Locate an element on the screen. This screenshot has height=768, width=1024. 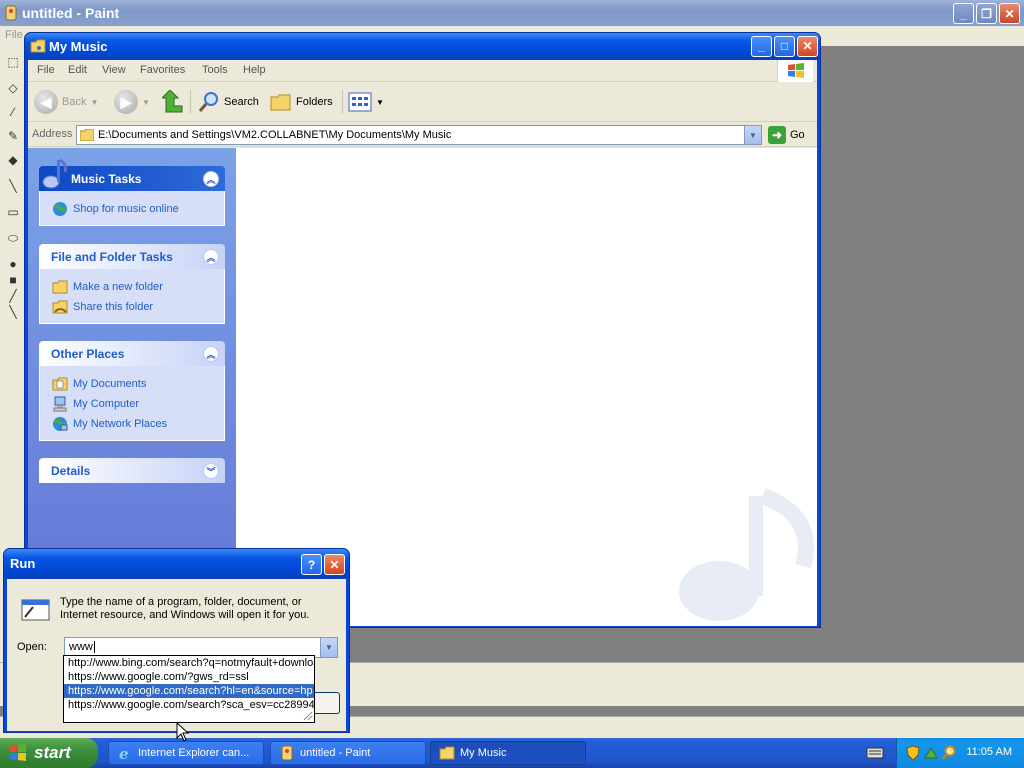
music-note-icon is located at coordinates (54, 173).